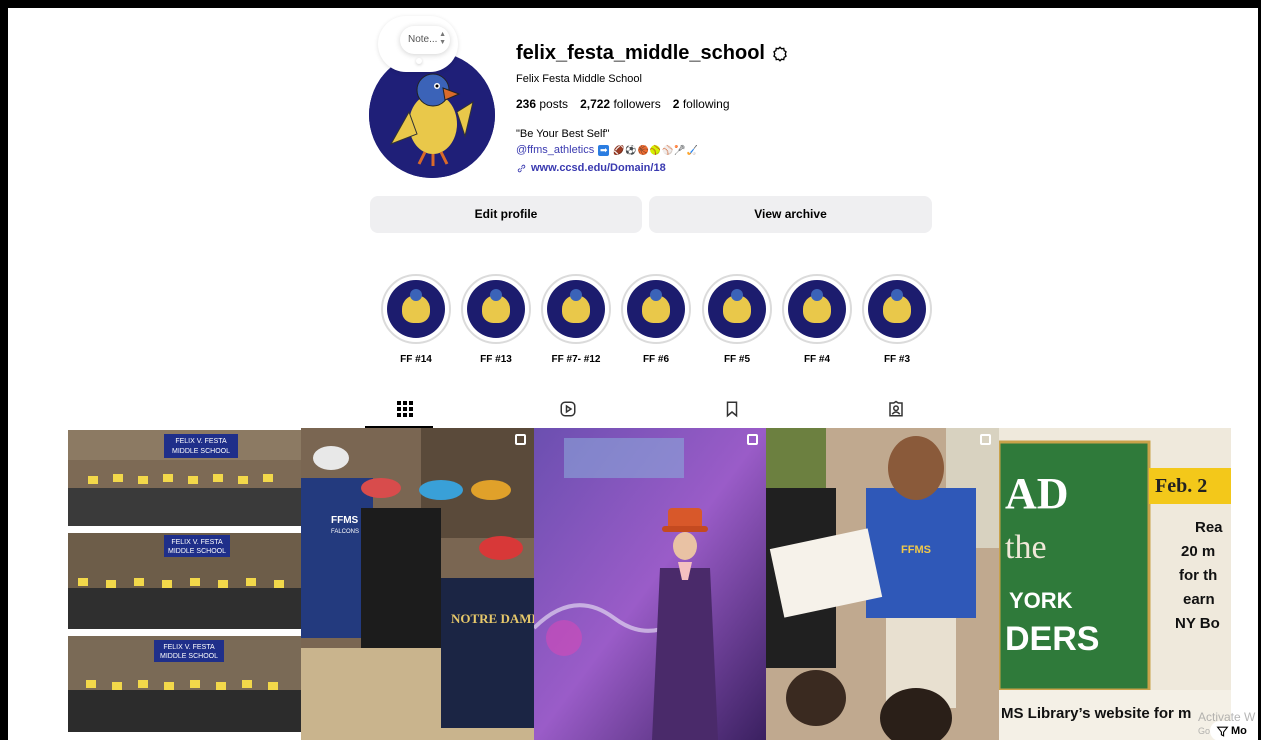 The image size is (1261, 740). I want to click on highlight-item: FF #7- #12, so click(576, 319).